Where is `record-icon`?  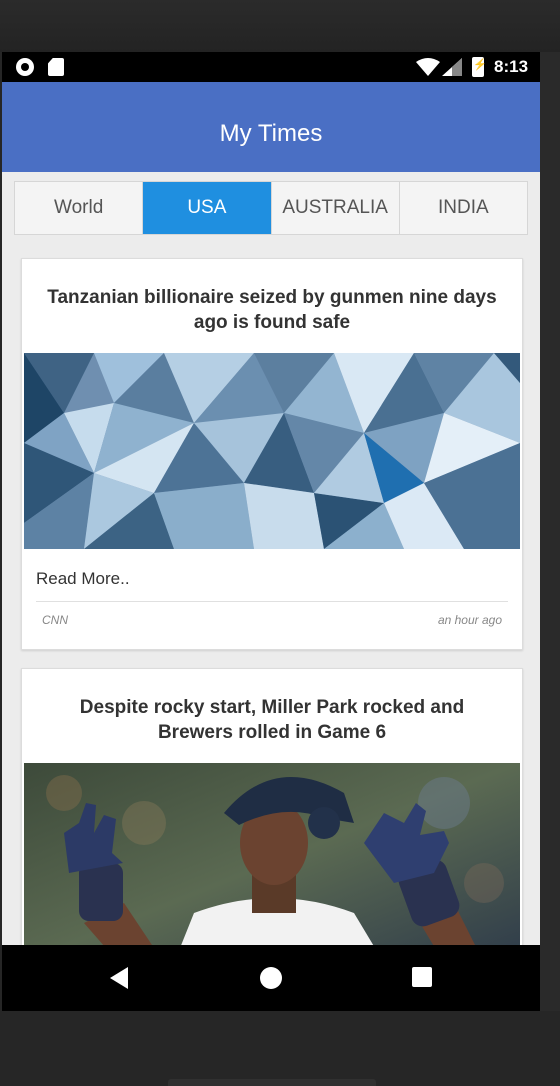 record-icon is located at coordinates (25, 67).